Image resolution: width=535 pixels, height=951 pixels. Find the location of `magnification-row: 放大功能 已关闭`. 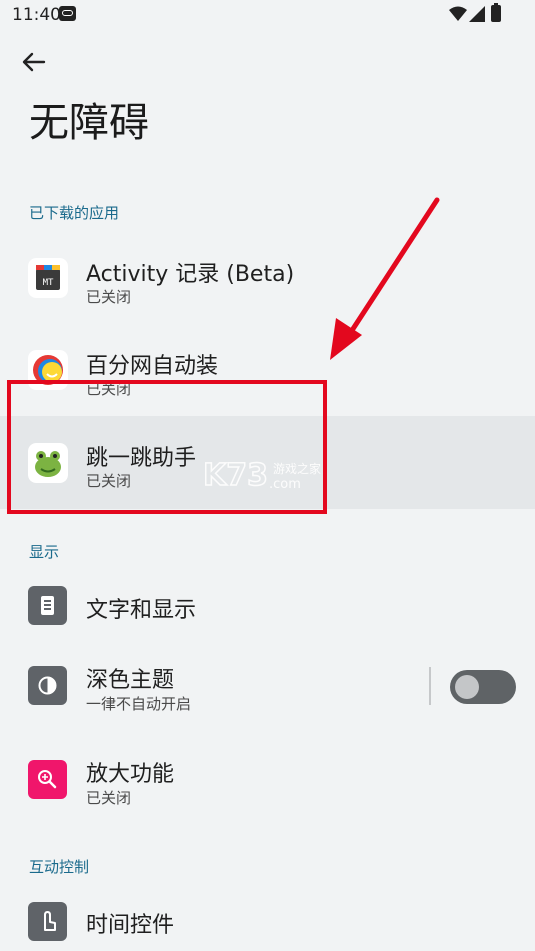

magnification-row: 放大功能 已关闭 is located at coordinates (267, 782).